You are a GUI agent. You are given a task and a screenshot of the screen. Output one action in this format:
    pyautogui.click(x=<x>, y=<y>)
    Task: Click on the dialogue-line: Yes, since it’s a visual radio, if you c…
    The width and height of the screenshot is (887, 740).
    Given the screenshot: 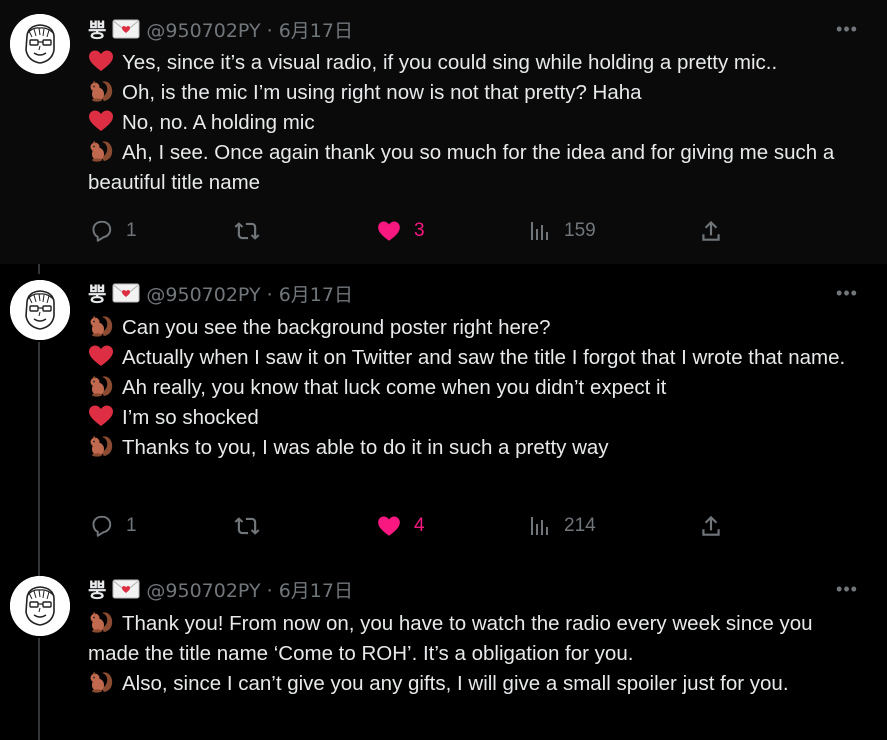 What is the action you would take?
    pyautogui.click(x=478, y=63)
    